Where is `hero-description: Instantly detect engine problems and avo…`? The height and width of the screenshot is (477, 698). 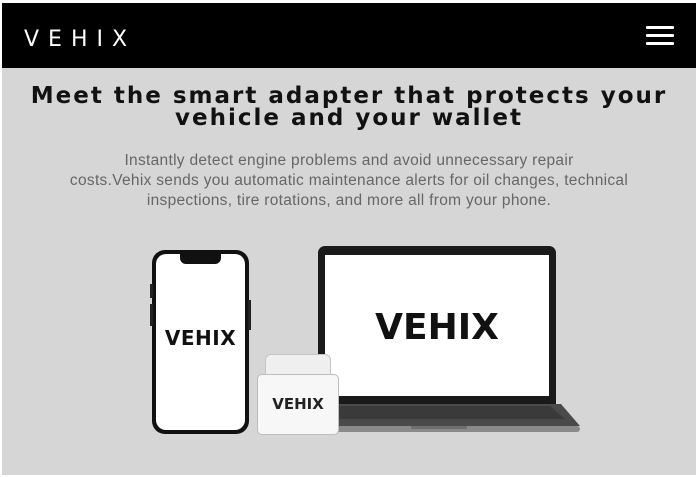
hero-description: Instantly detect engine problems and avo… is located at coordinates (349, 181).